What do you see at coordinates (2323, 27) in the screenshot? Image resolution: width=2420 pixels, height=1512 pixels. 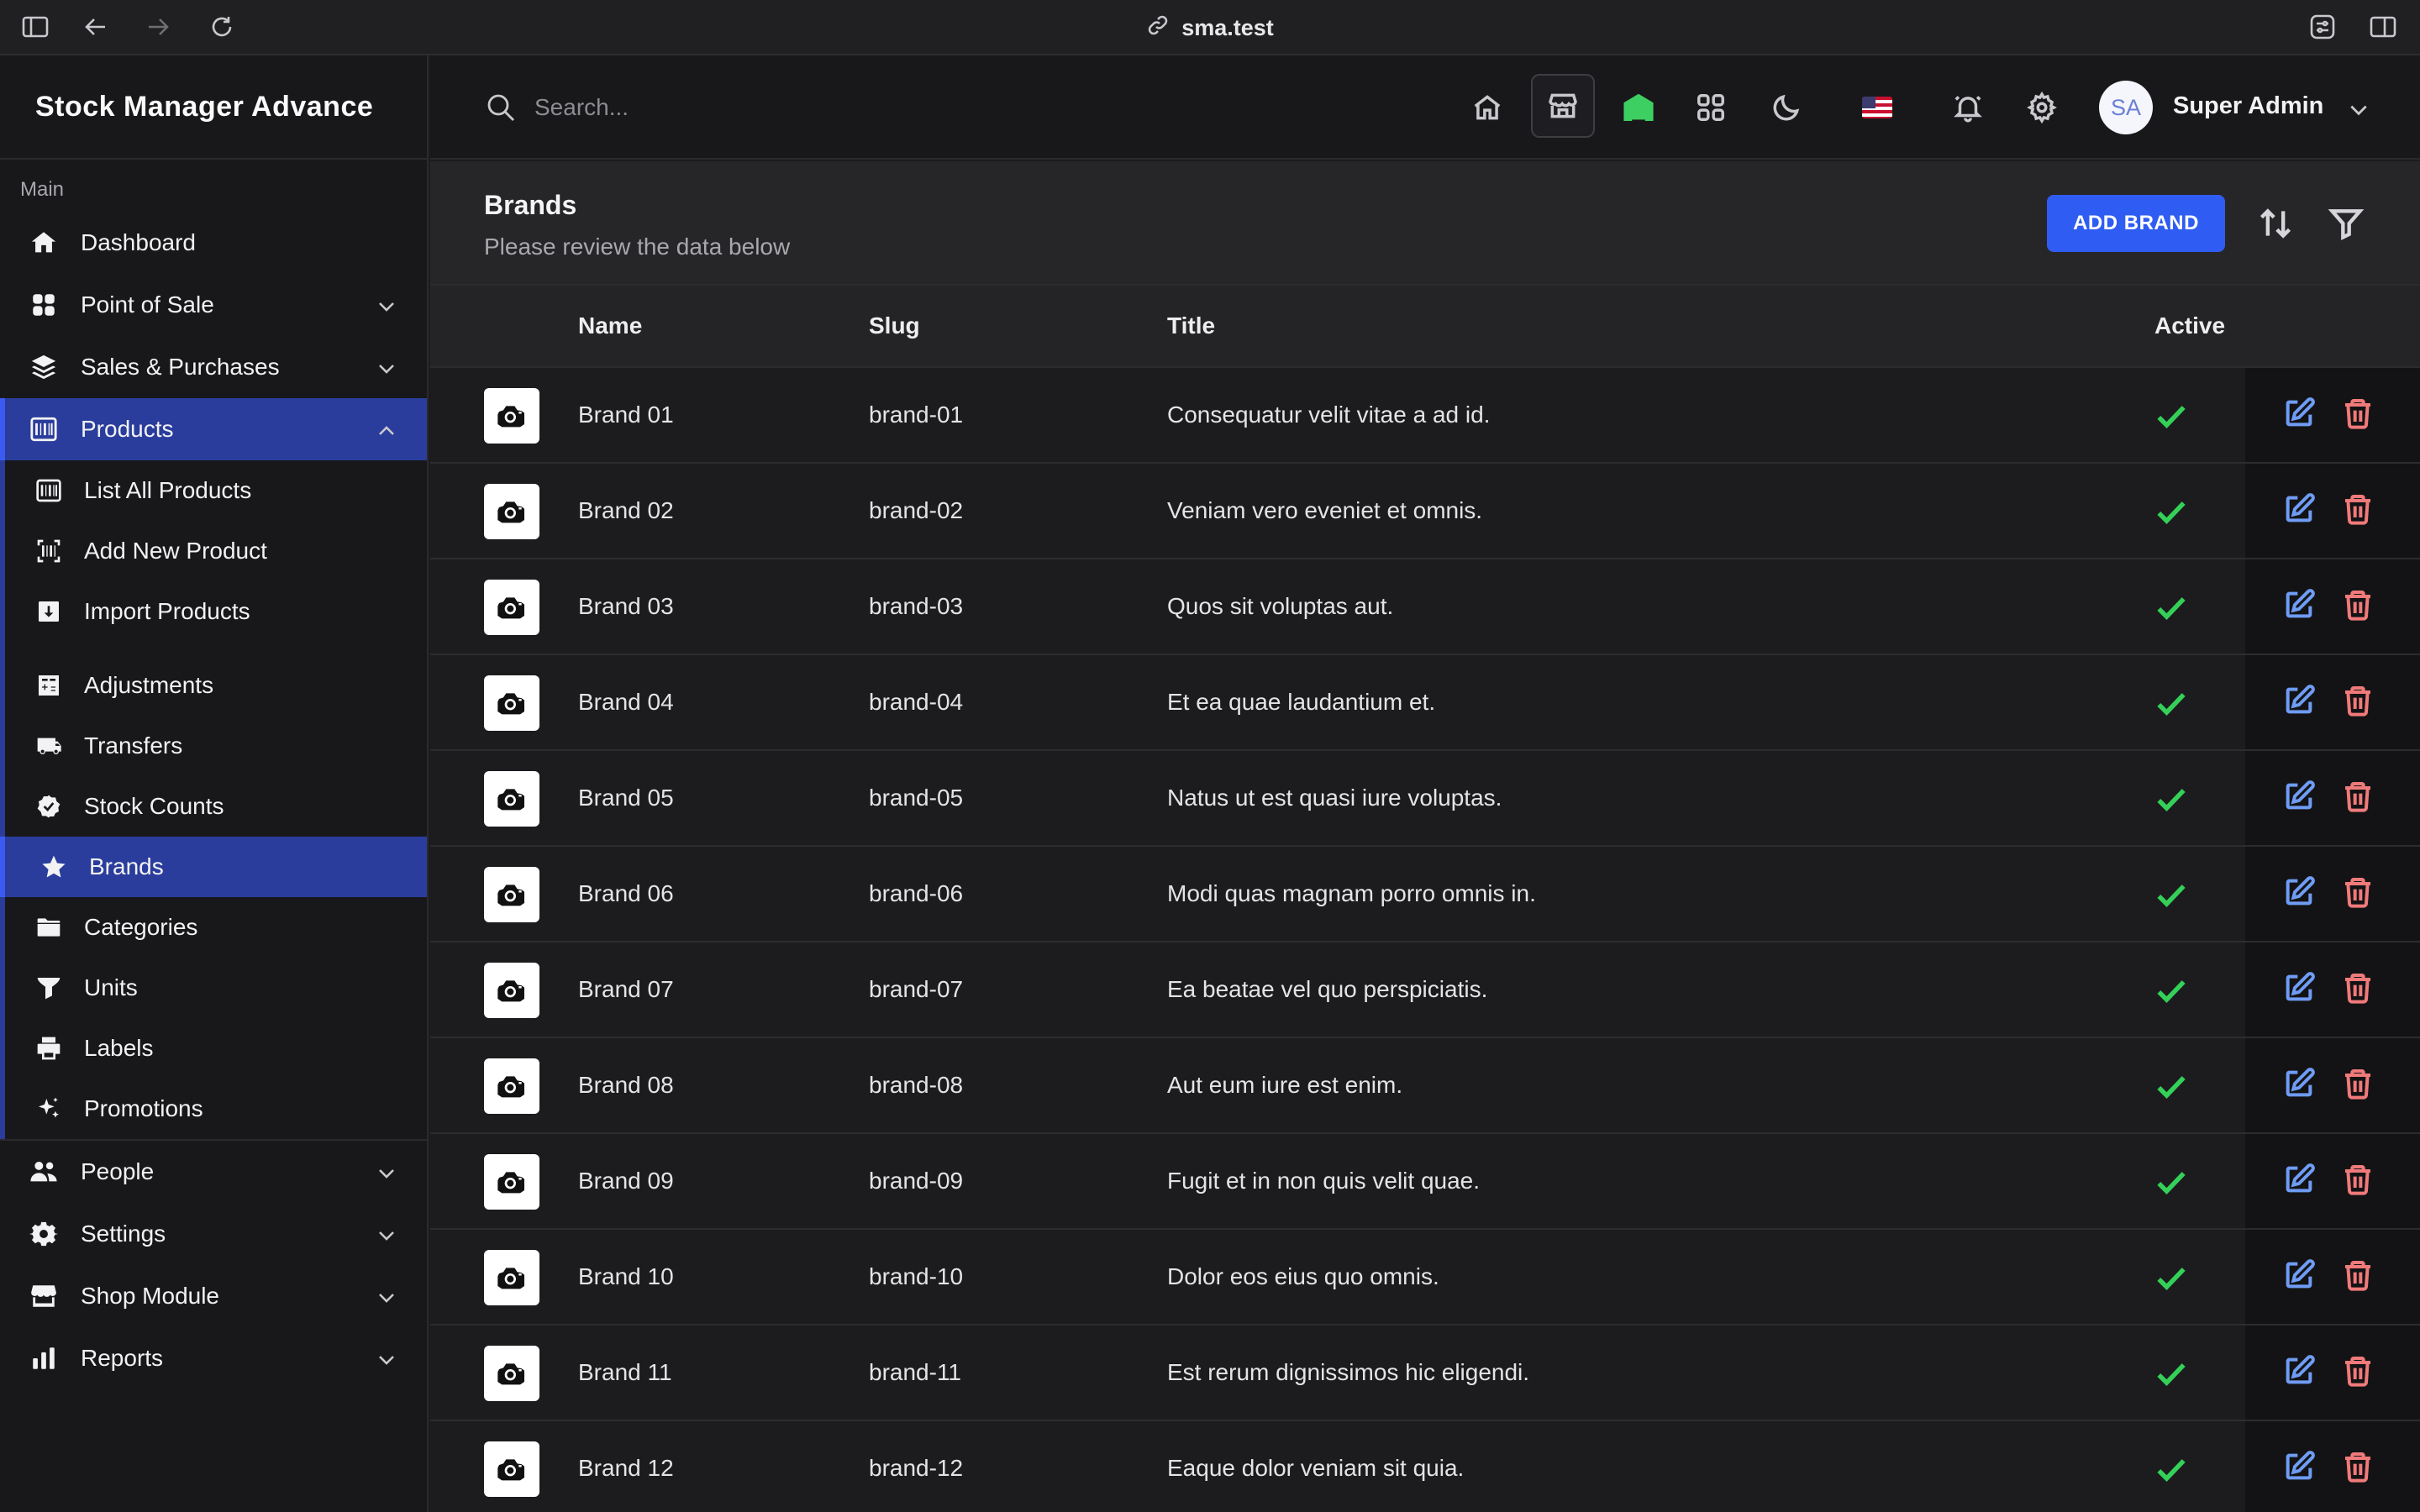 I see `extensions-icon` at bounding box center [2323, 27].